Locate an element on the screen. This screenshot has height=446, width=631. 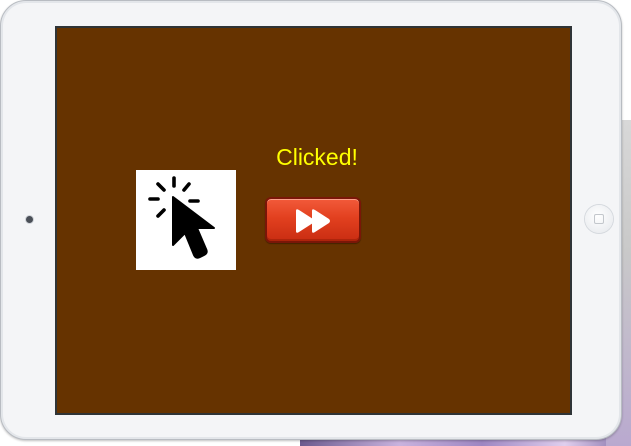
fast-forward-button is located at coordinates (313, 220).